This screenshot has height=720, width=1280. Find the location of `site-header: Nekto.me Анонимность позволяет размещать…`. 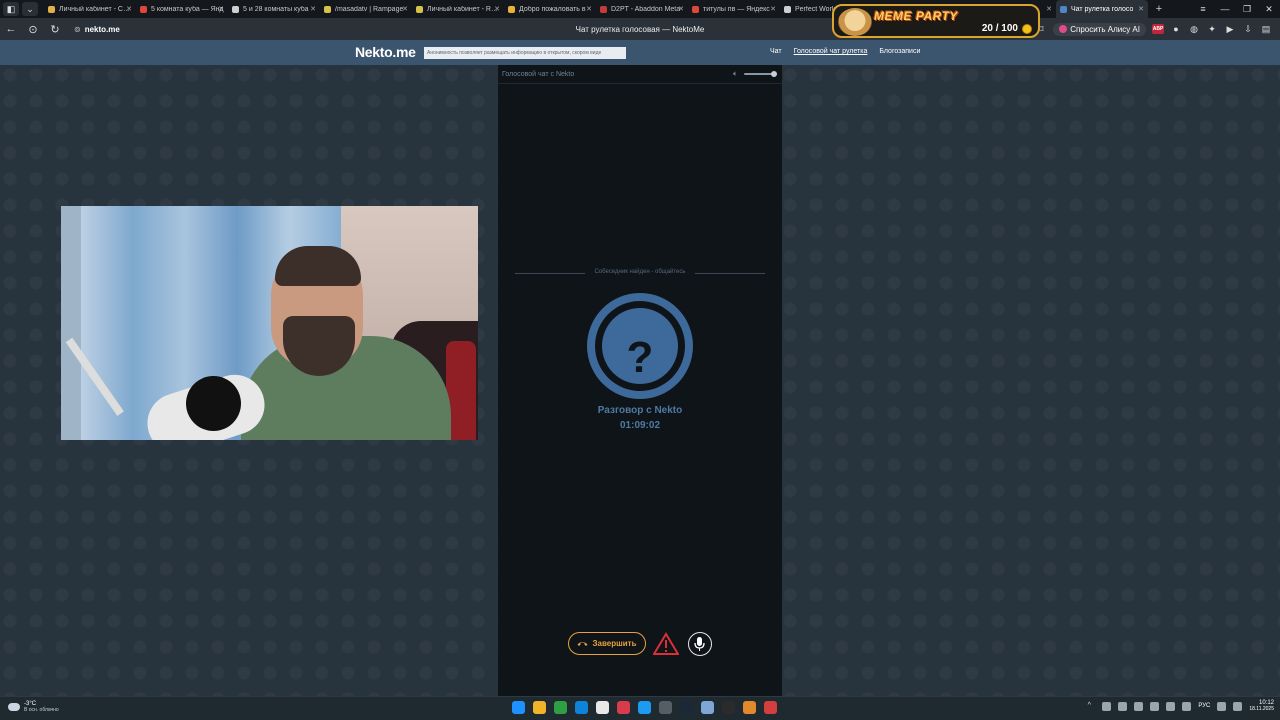

site-header: Nekto.me Анонимность позволяет размещать… is located at coordinates (640, 52).